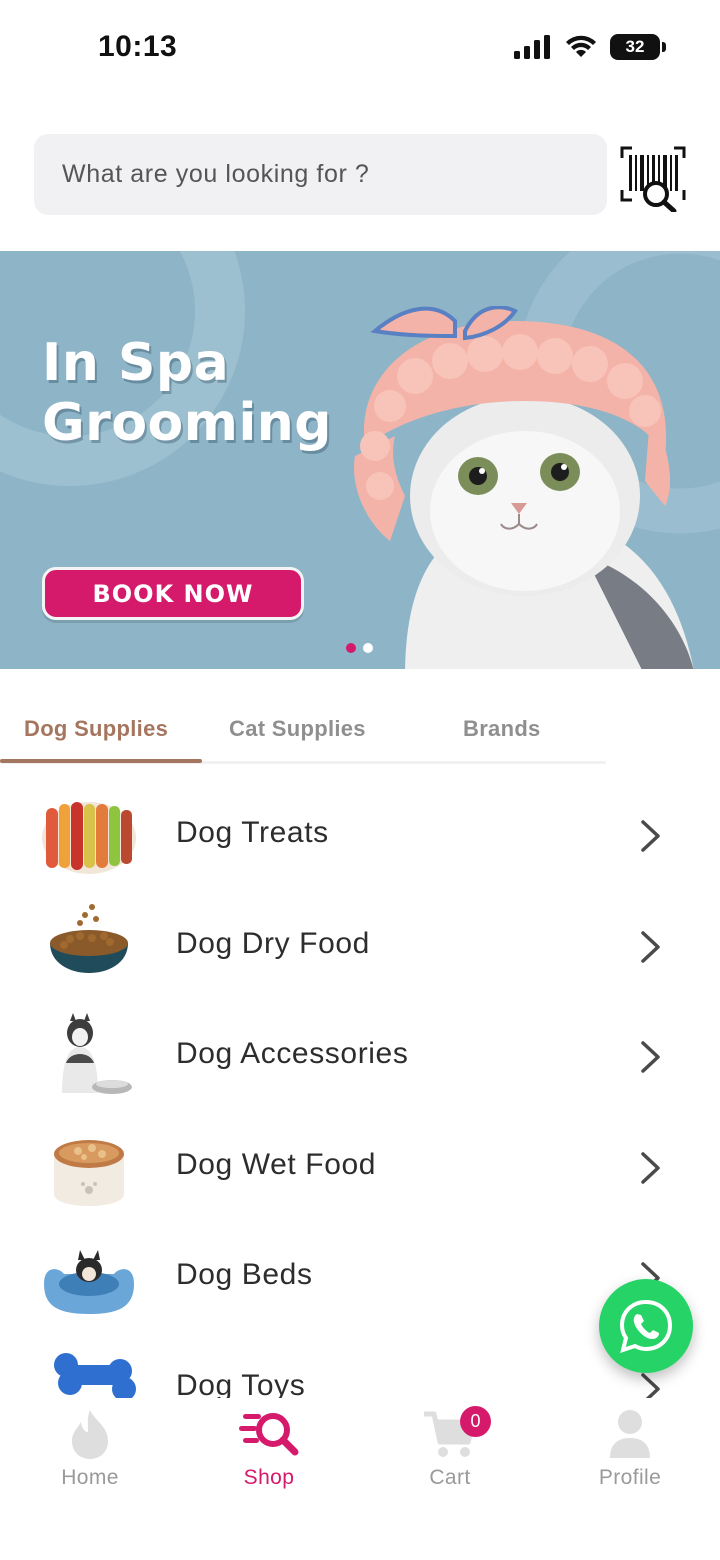  I want to click on nav-home: Home, so click(90, 1453).